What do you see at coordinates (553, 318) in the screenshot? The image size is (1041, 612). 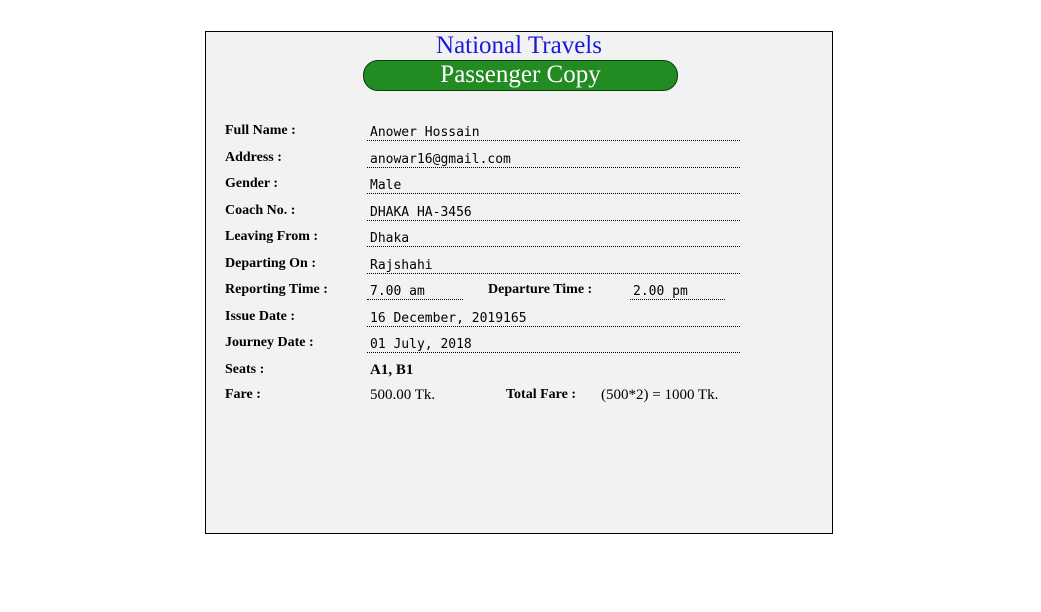 I see `issue-date-value: 16 December, 2019165` at bounding box center [553, 318].